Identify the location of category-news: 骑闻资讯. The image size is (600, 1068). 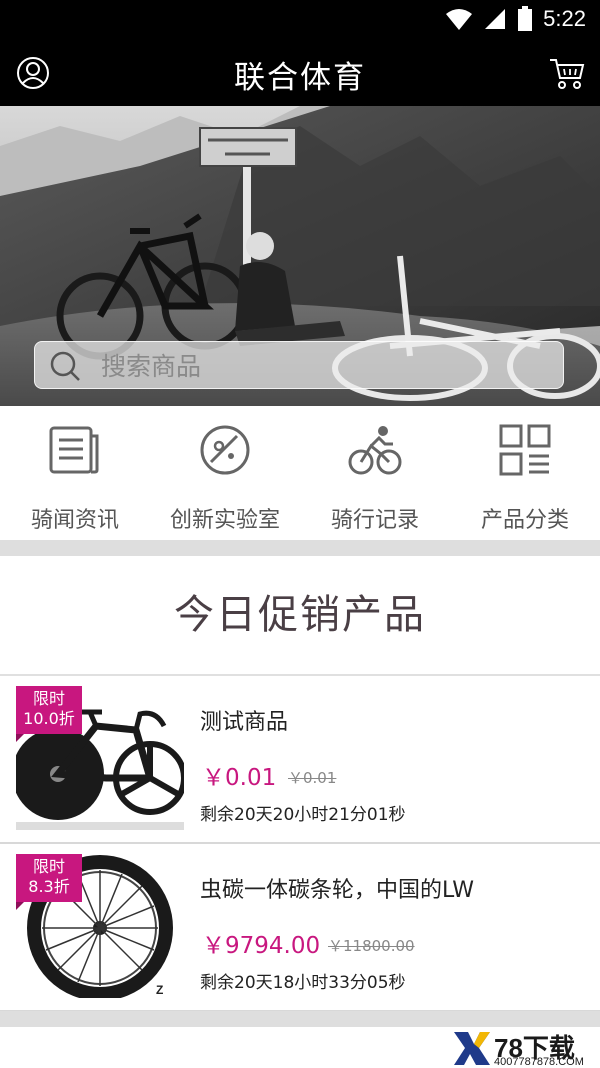
(75, 473).